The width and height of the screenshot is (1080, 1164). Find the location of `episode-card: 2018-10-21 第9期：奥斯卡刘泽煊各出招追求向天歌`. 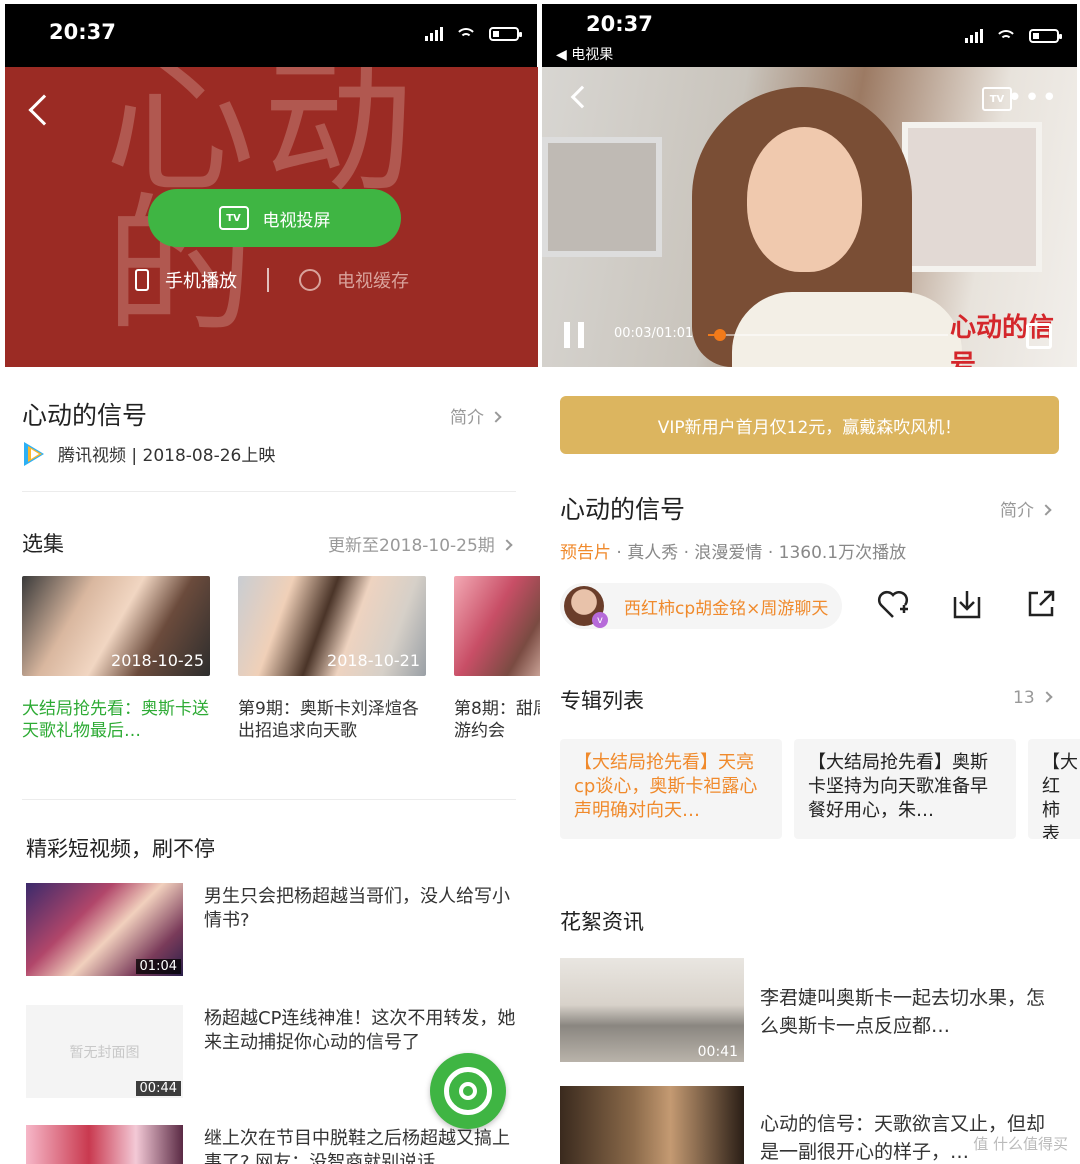

episode-card: 2018-10-21 第9期：奥斯卡刘泽煊各出招追求向天歌 is located at coordinates (332, 659).